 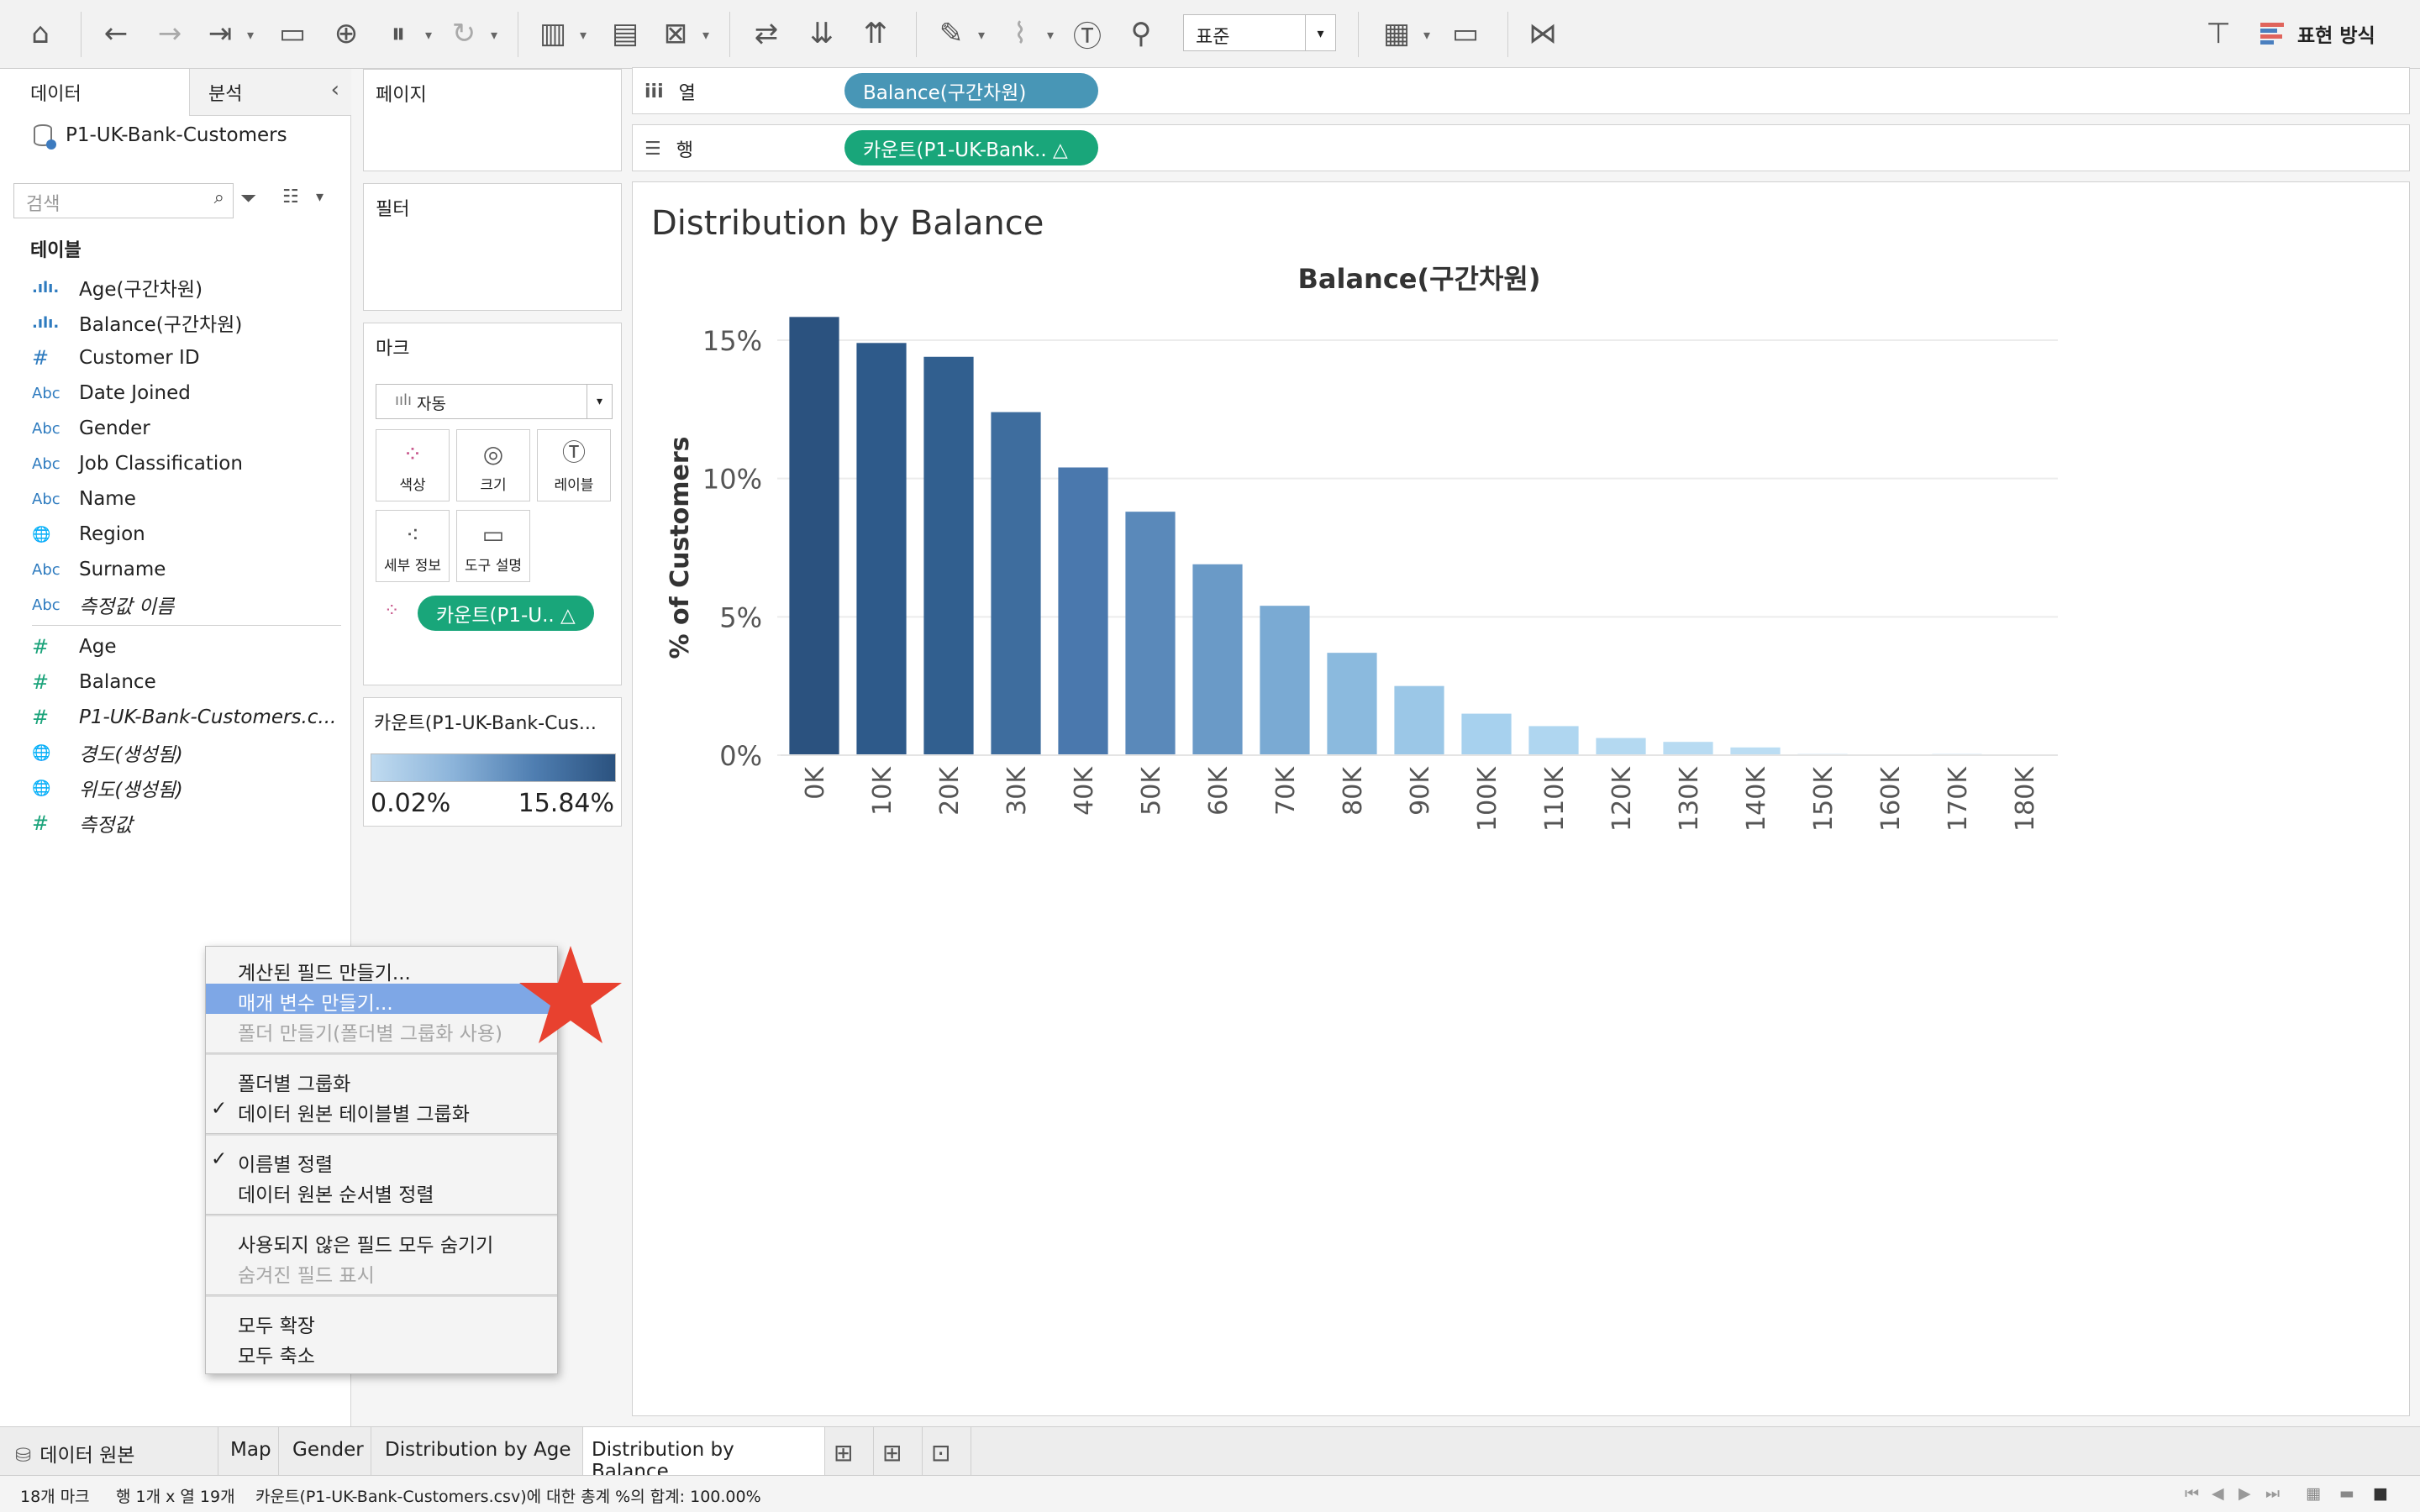 What do you see at coordinates (947, 1451) in the screenshot?
I see `new-story-icon: ⊡` at bounding box center [947, 1451].